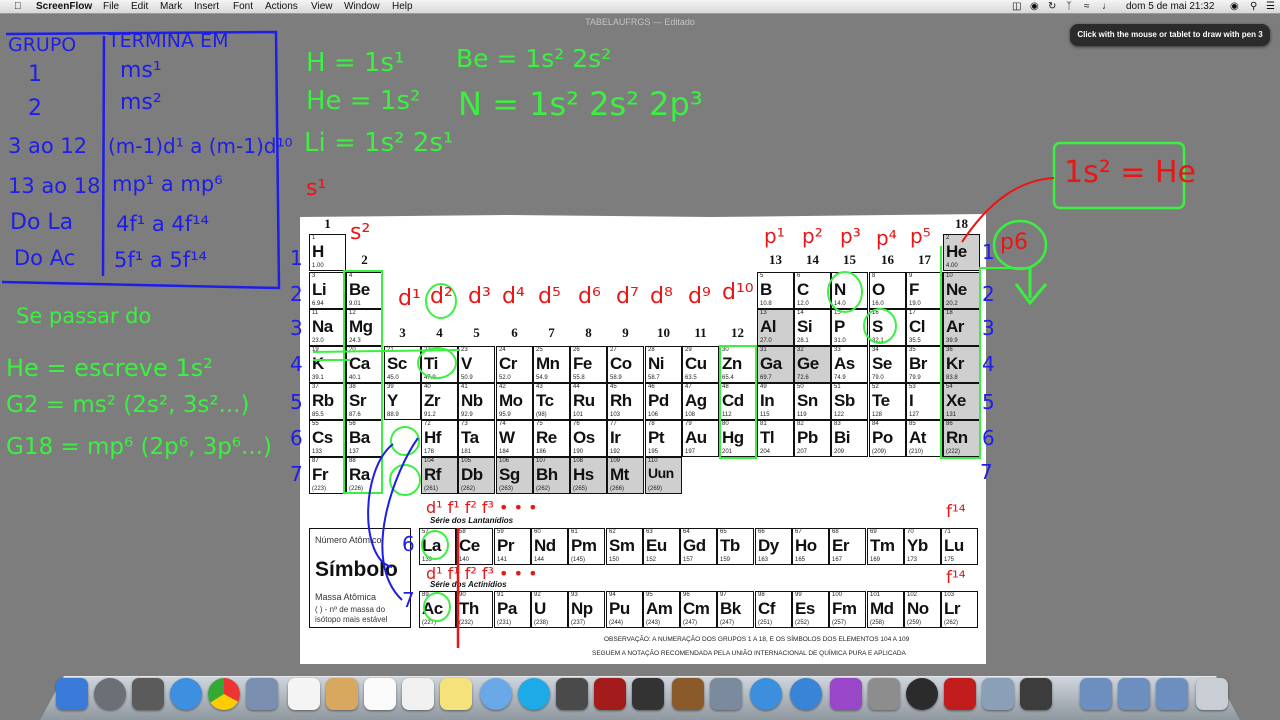  Describe the element at coordinates (541, 461) in the screenshot. I see `atomic-number: 107` at that location.